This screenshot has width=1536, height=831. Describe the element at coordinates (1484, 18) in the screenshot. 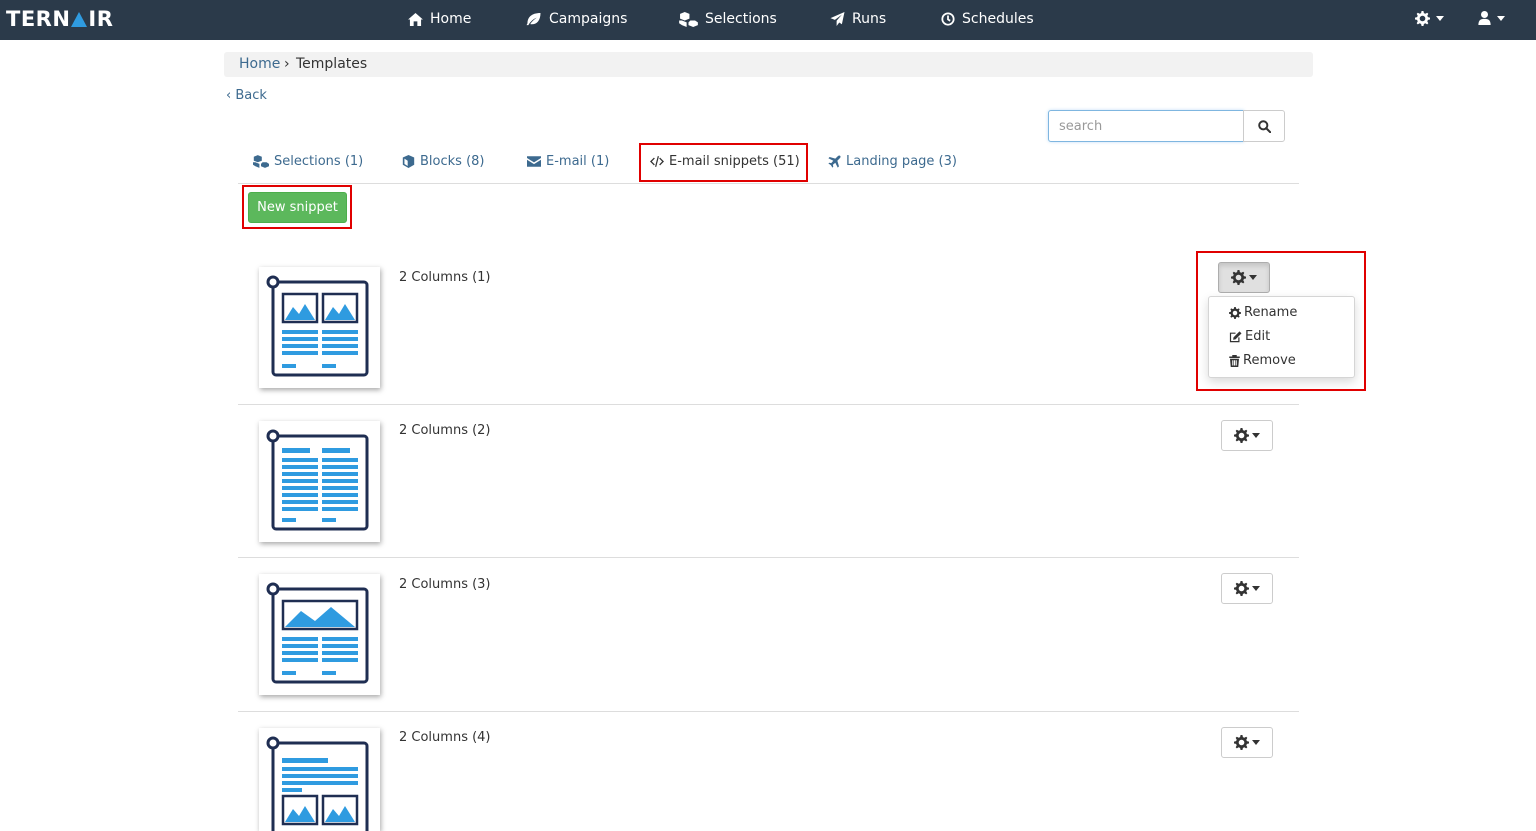

I see `user-icon` at that location.